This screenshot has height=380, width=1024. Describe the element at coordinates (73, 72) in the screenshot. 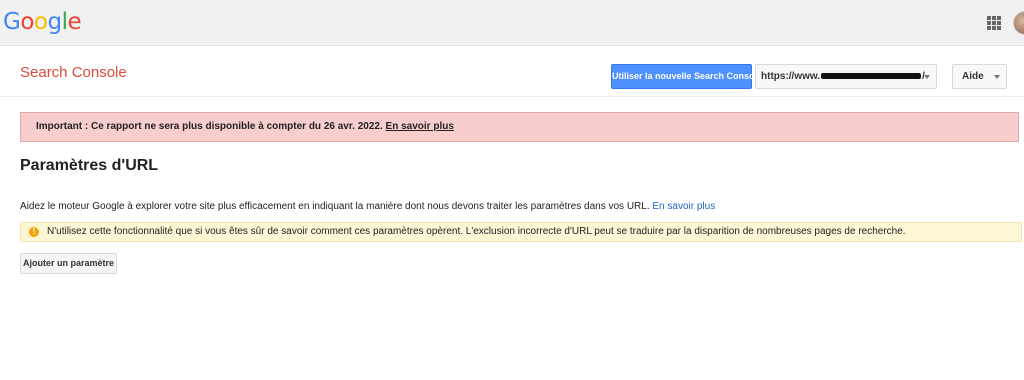

I see `product-title: Search Console` at that location.